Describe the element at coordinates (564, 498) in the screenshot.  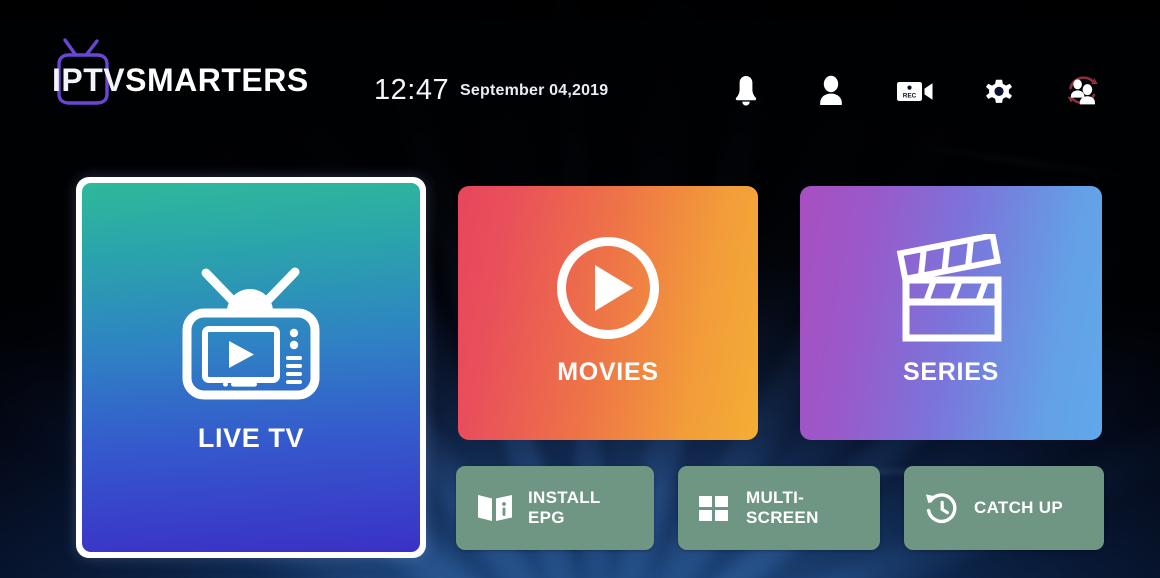
I see `install-epg-line1: INSTALL` at that location.